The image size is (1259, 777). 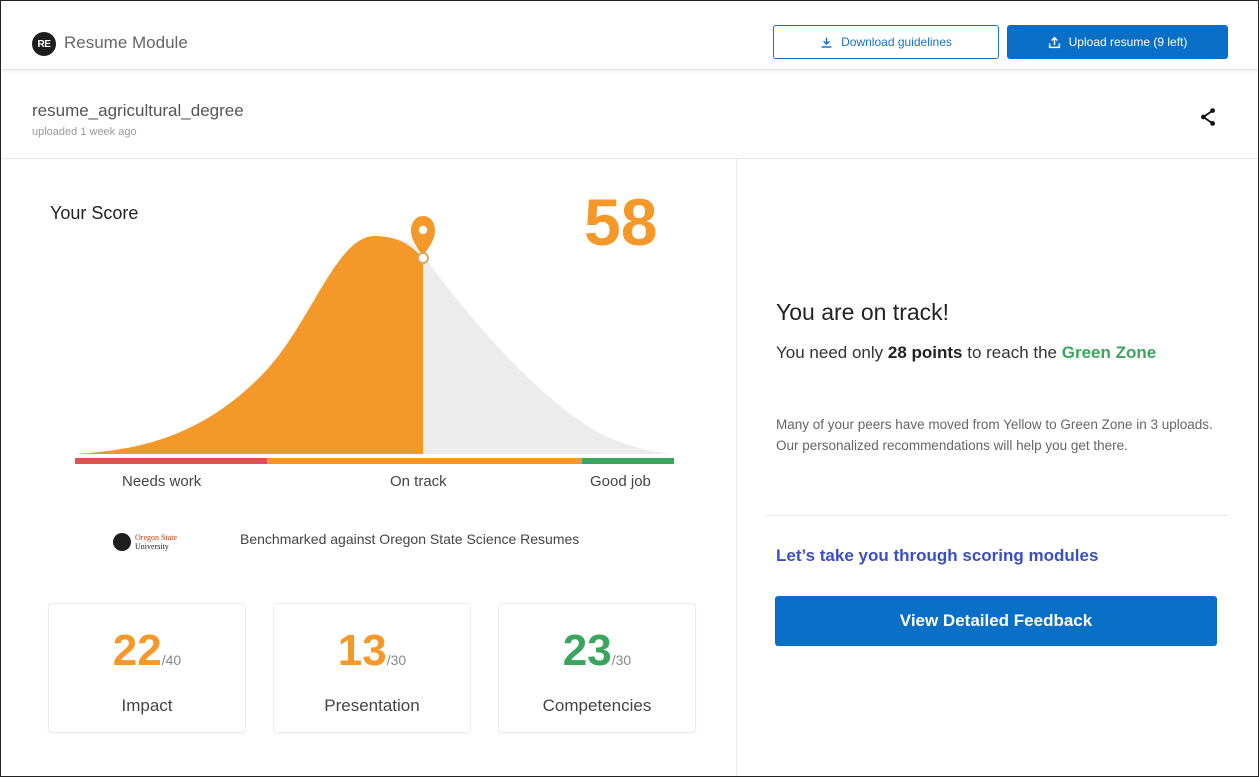 I want to click on card-max: /40, so click(x=171, y=660).